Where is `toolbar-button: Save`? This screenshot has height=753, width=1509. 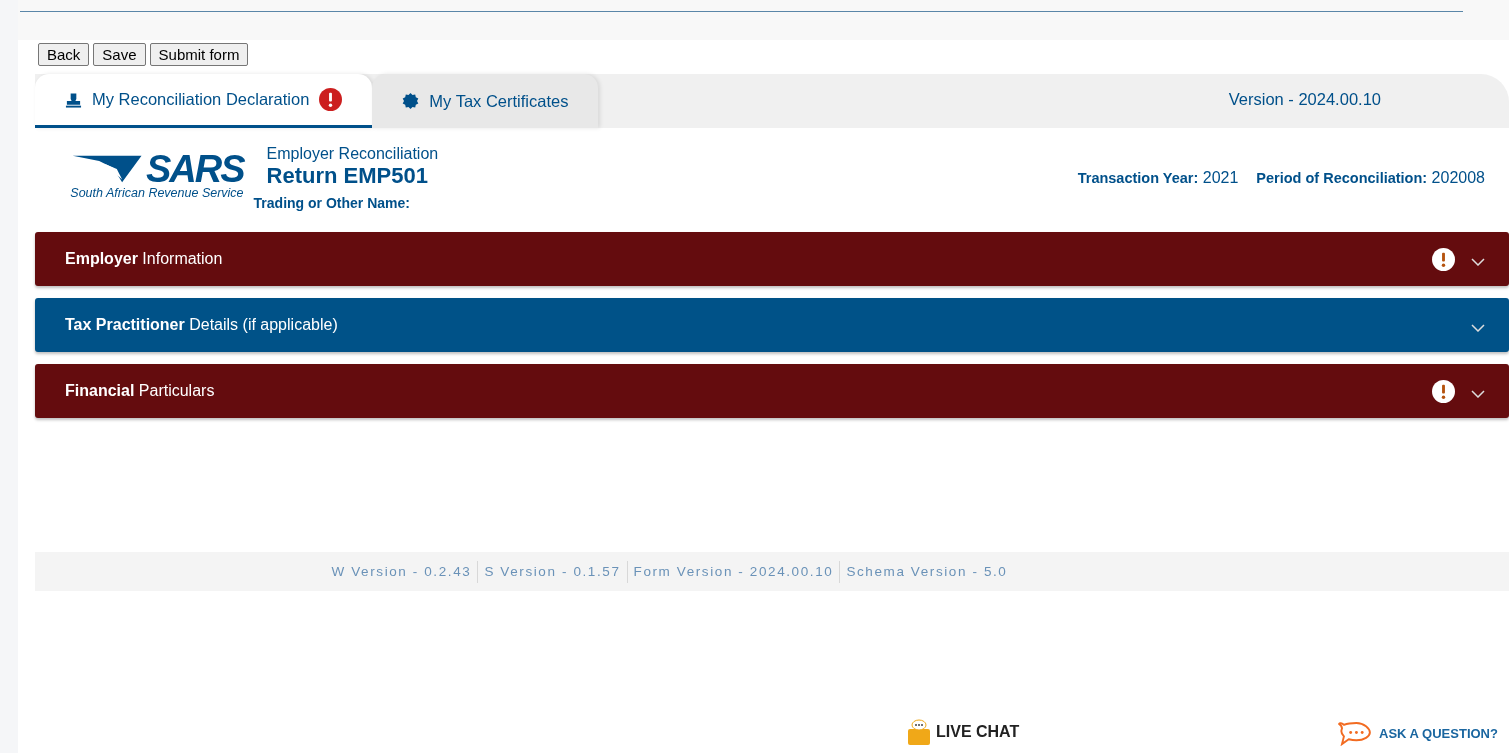 toolbar-button: Save is located at coordinates (119, 54).